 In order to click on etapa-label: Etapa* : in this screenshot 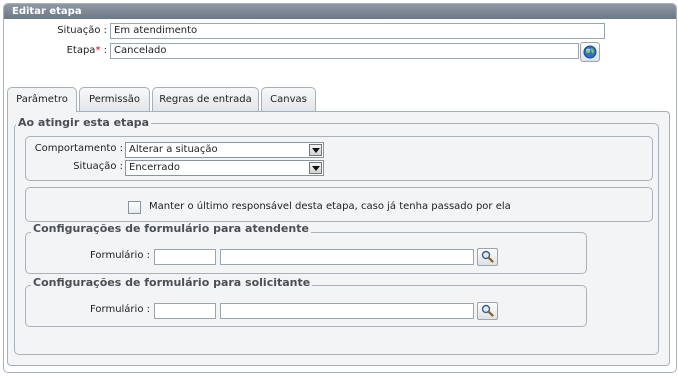, I will do `click(65, 51)`.